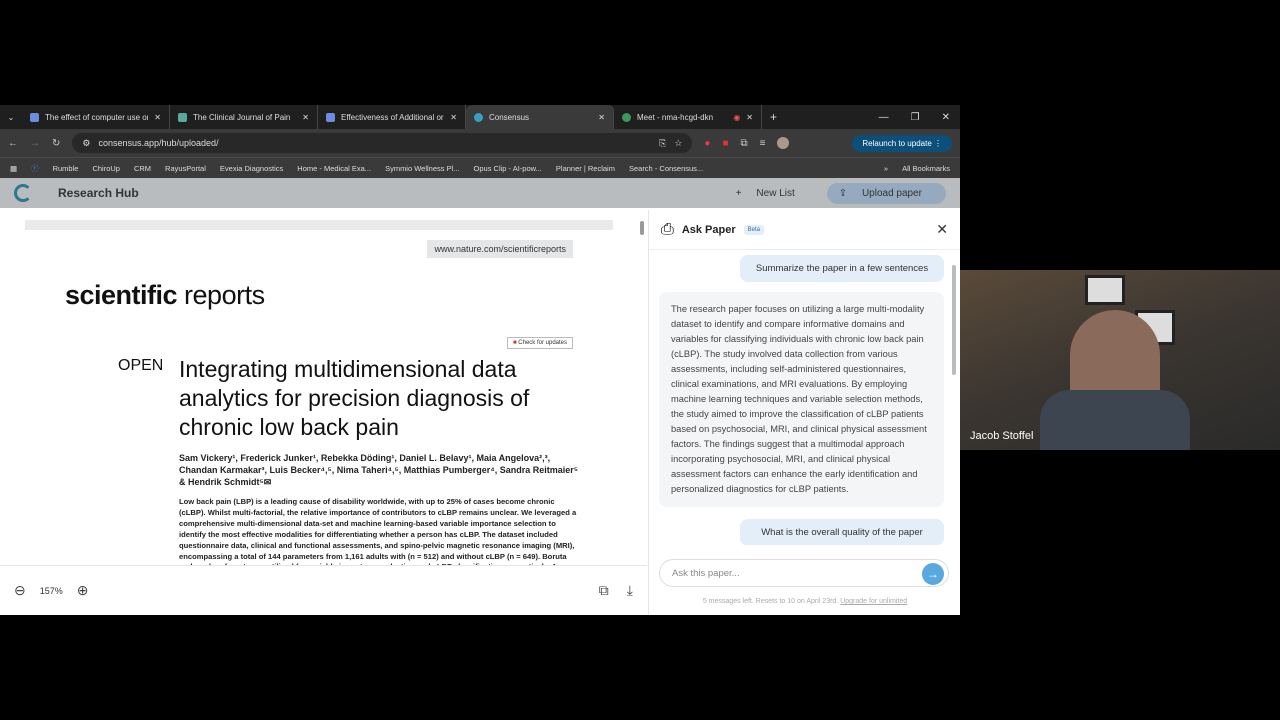 The image size is (1280, 720). Describe the element at coordinates (667, 229) in the screenshot. I see `ask-paper-icon: ⎙` at that location.